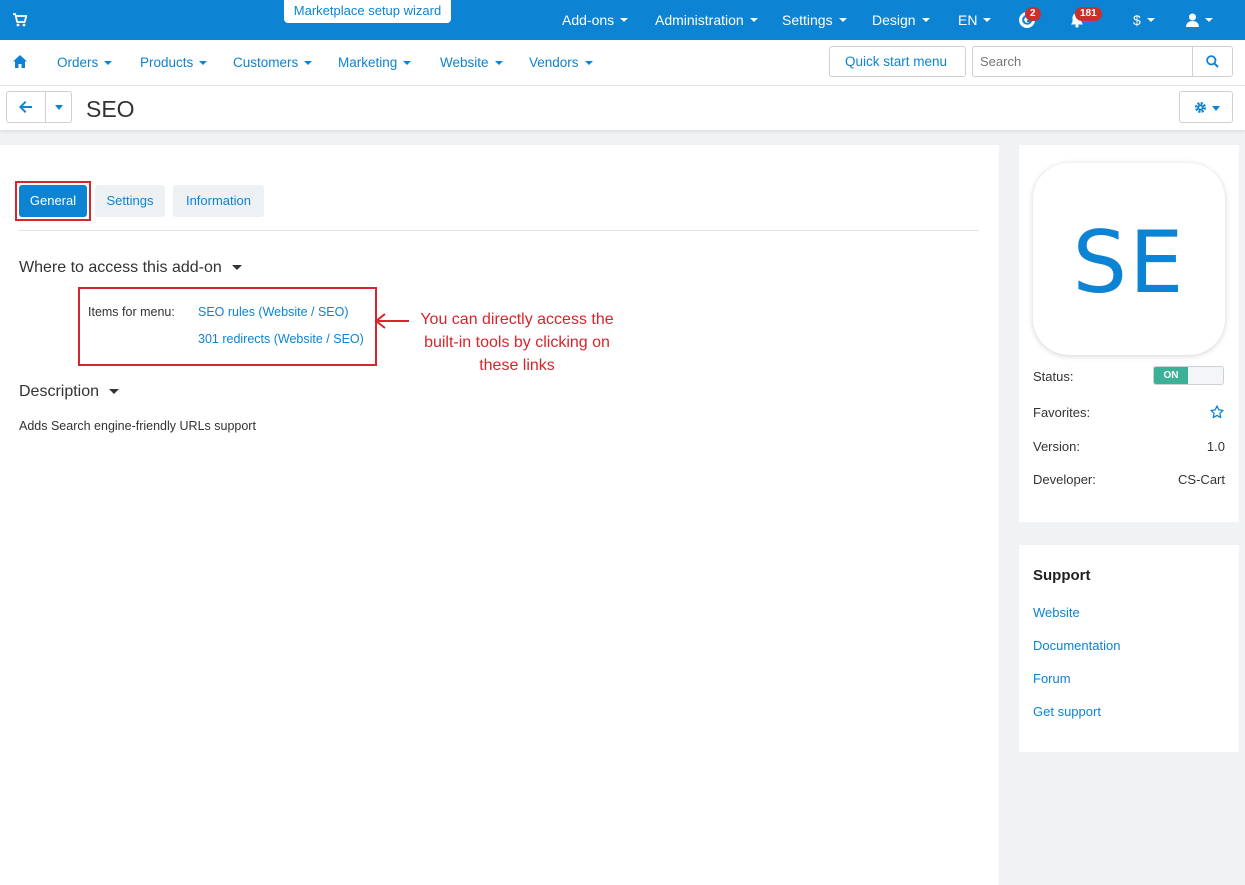 This screenshot has height=885, width=1245. Describe the element at coordinates (227, 326) in the screenshot. I see `access-highlight-box` at that location.